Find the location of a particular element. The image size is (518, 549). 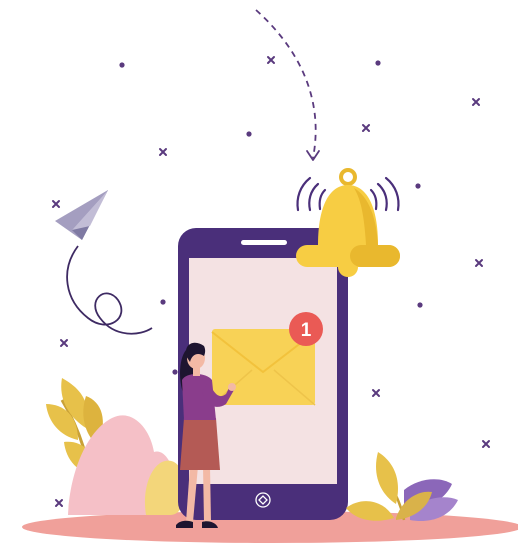

leaf-plant-right is located at coordinates (402, 487).